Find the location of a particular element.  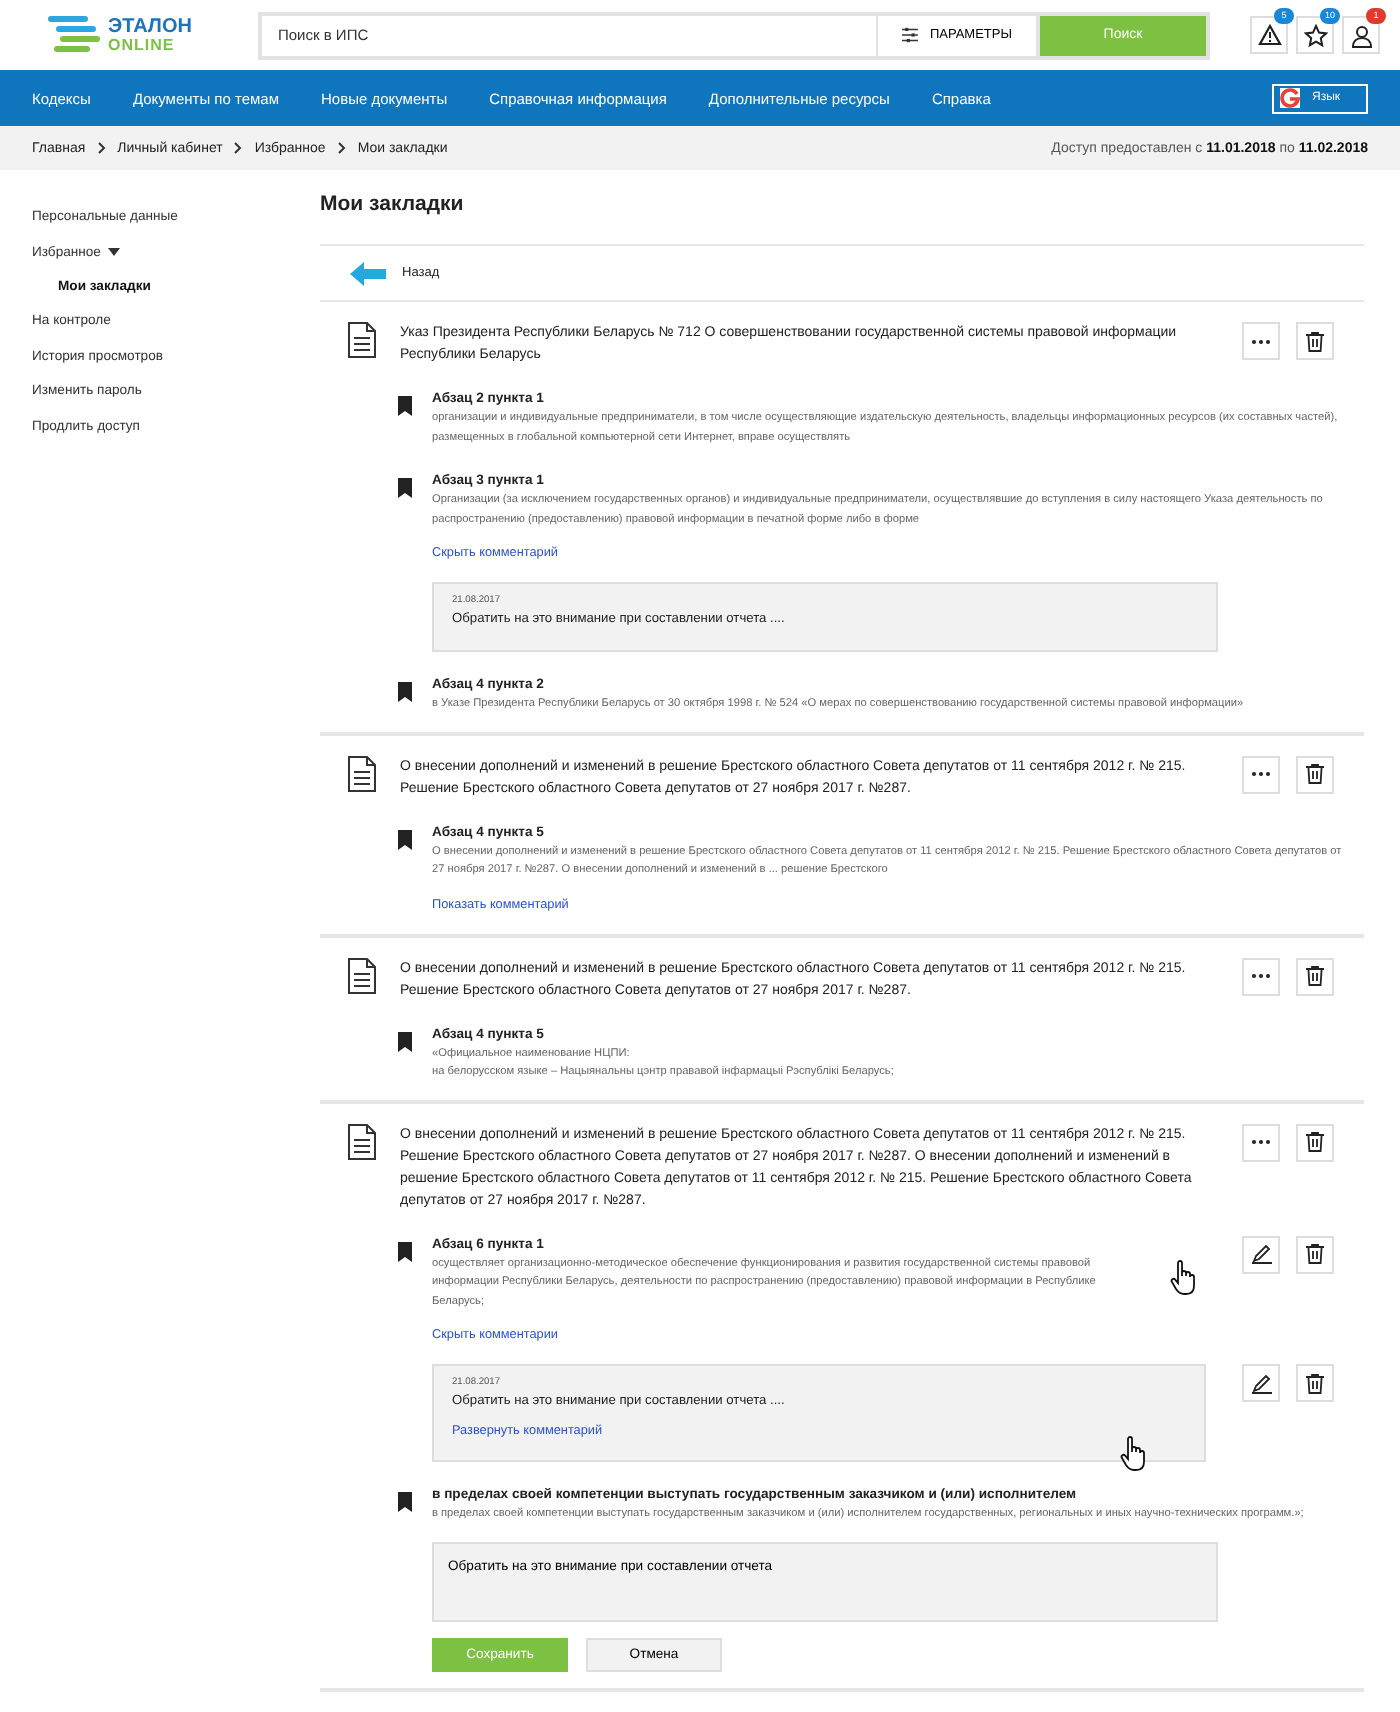

g-logo-icon is located at coordinates (1290, 98).